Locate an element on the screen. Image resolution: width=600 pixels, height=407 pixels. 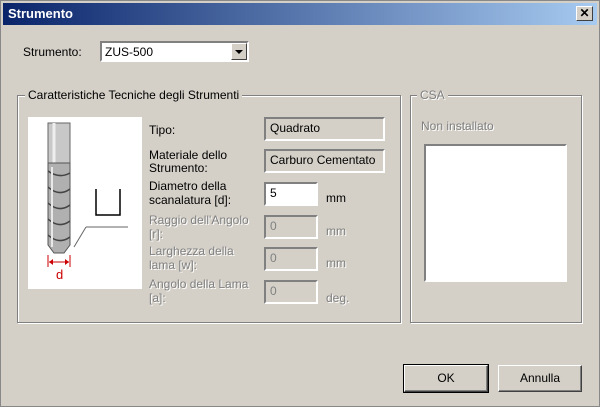
larghezza-label-line2: lama [w]: is located at coordinates (173, 265).